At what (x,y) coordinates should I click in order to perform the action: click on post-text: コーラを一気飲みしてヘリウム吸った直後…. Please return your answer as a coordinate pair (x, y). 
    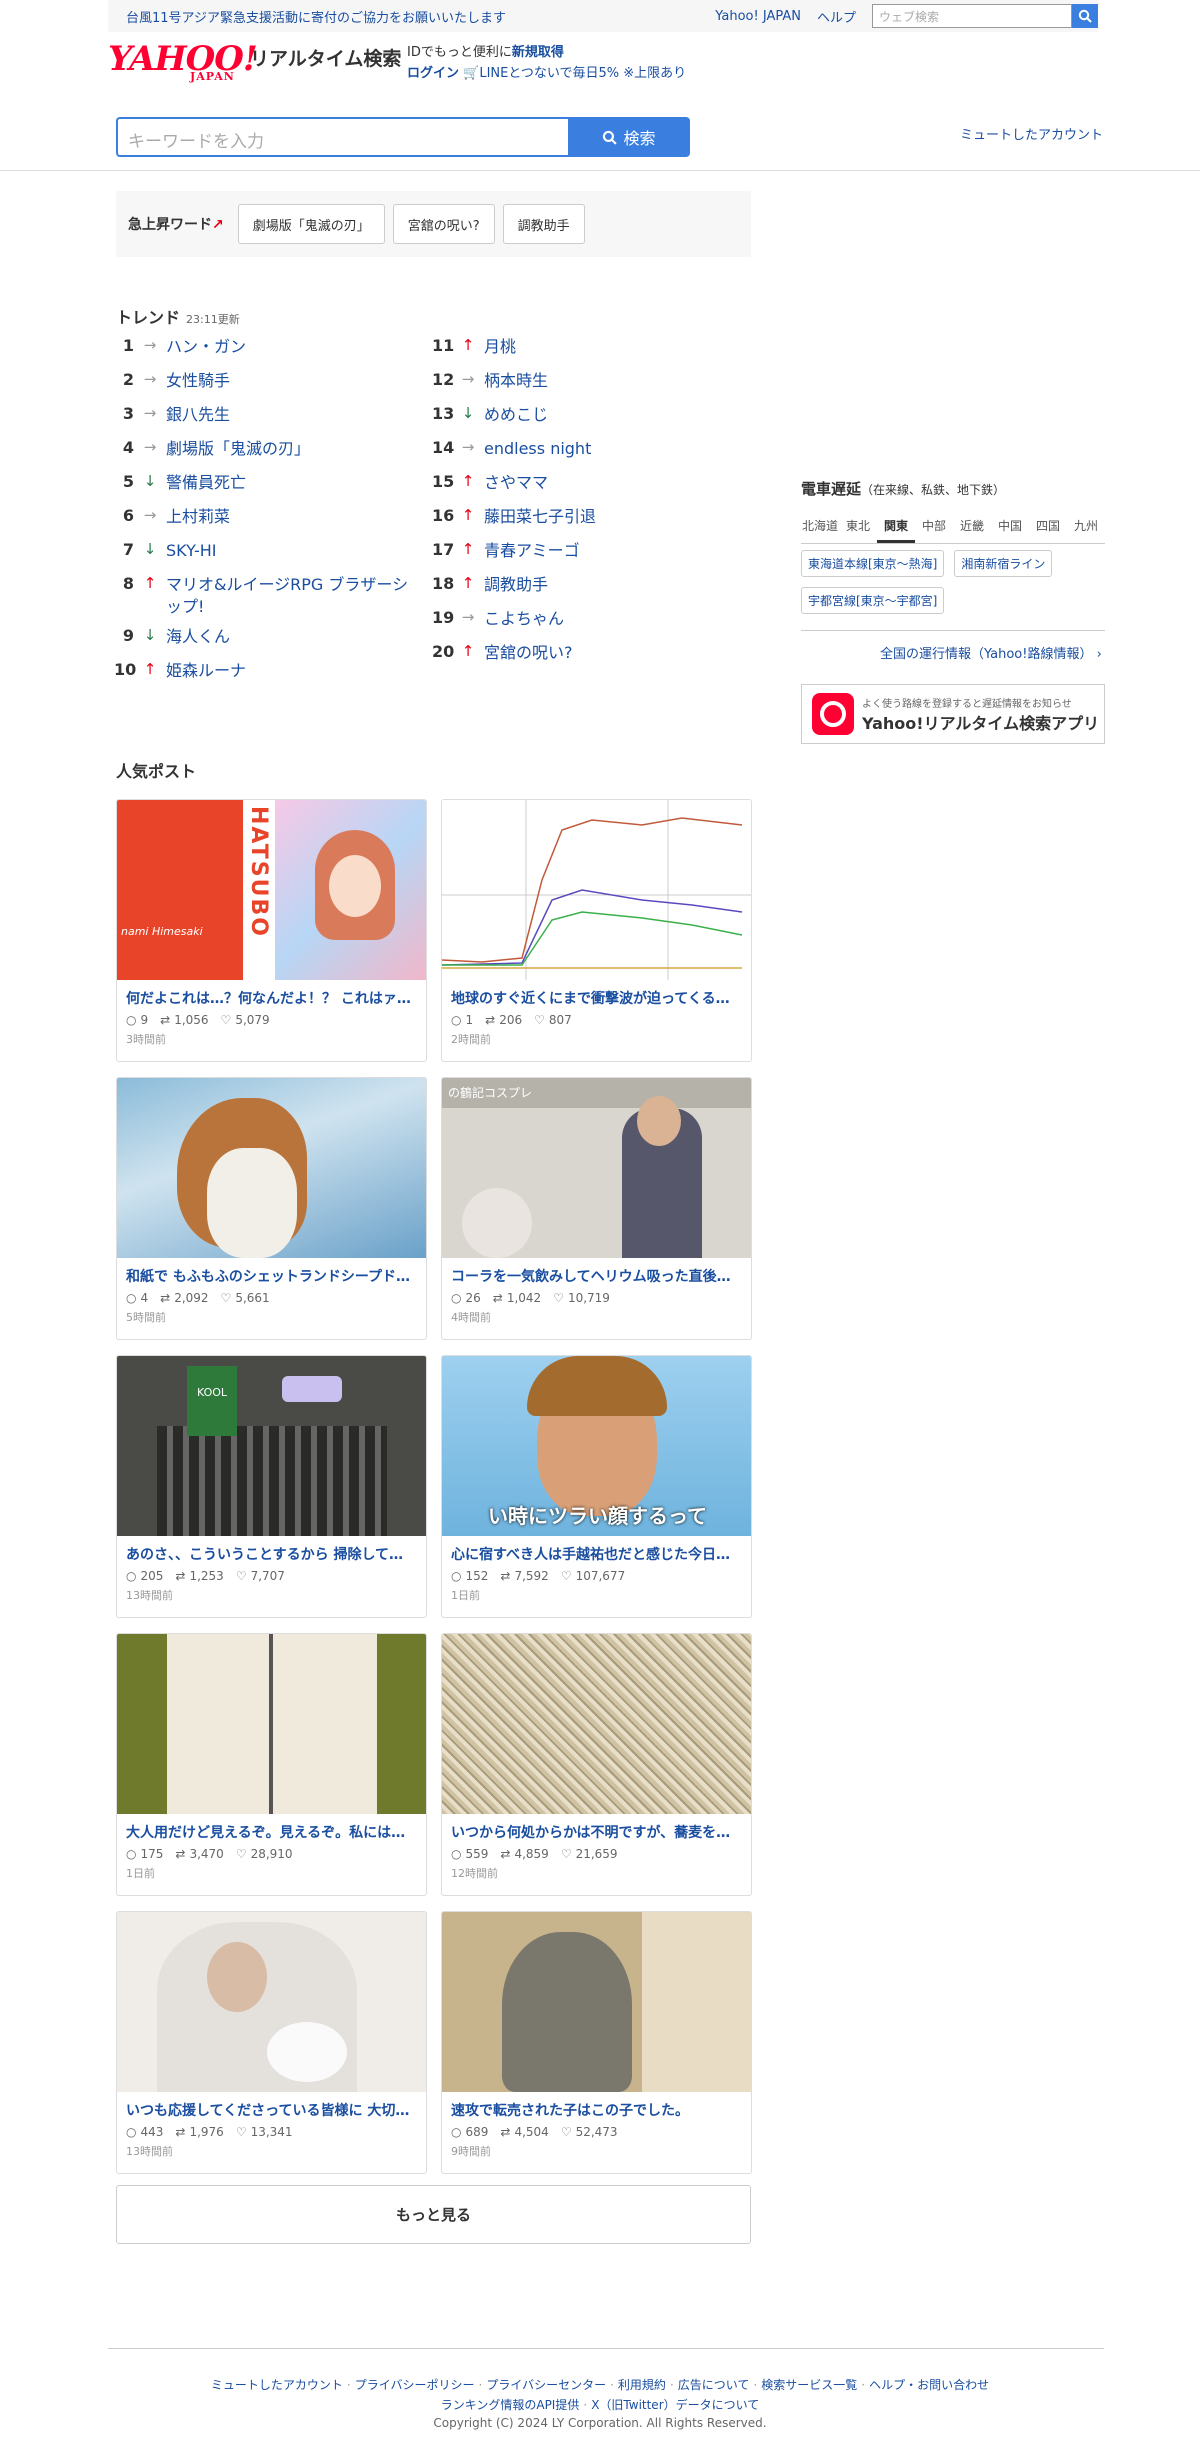
    Looking at the image, I should click on (596, 1272).